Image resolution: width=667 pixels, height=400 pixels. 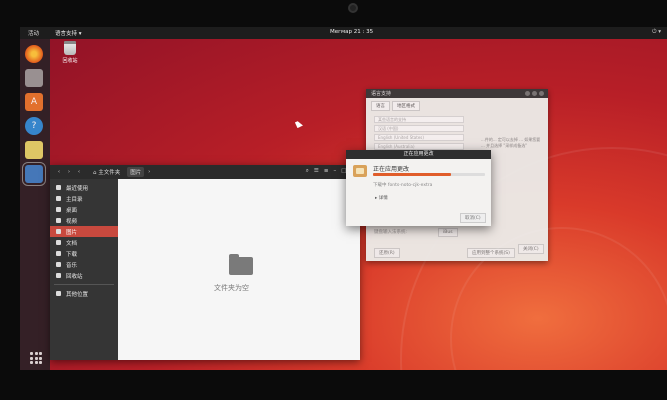 What do you see at coordinates (84, 264) in the screenshot?
I see `sidebar-item-music: 音乐` at bounding box center [84, 264].